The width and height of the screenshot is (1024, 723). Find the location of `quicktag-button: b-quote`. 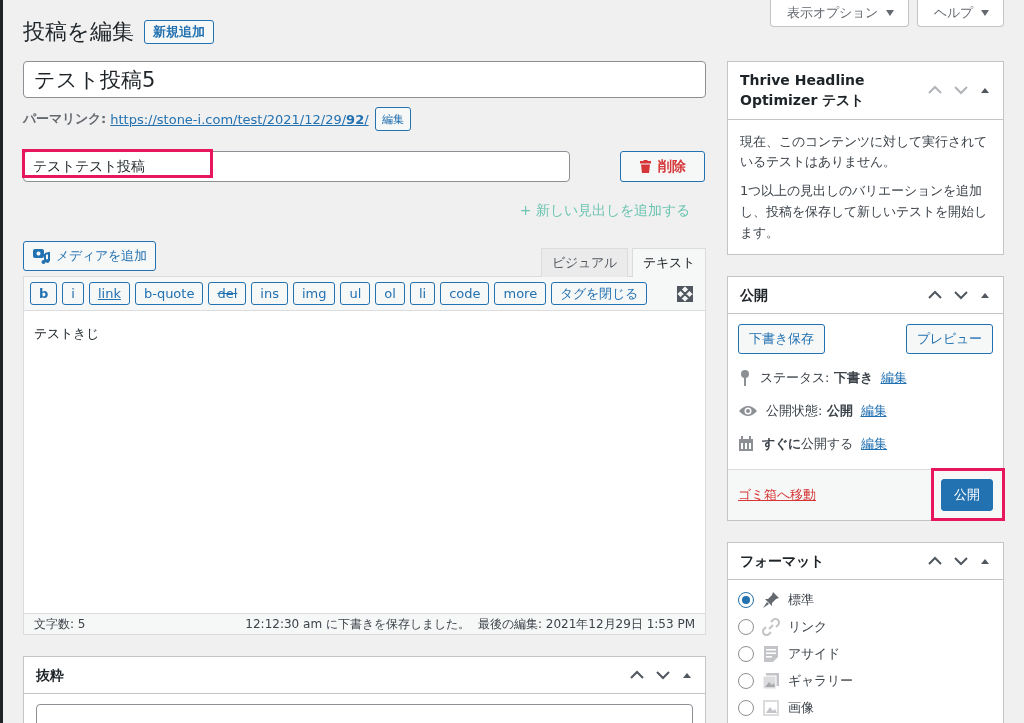

quicktag-button: b-quote is located at coordinates (169, 293).